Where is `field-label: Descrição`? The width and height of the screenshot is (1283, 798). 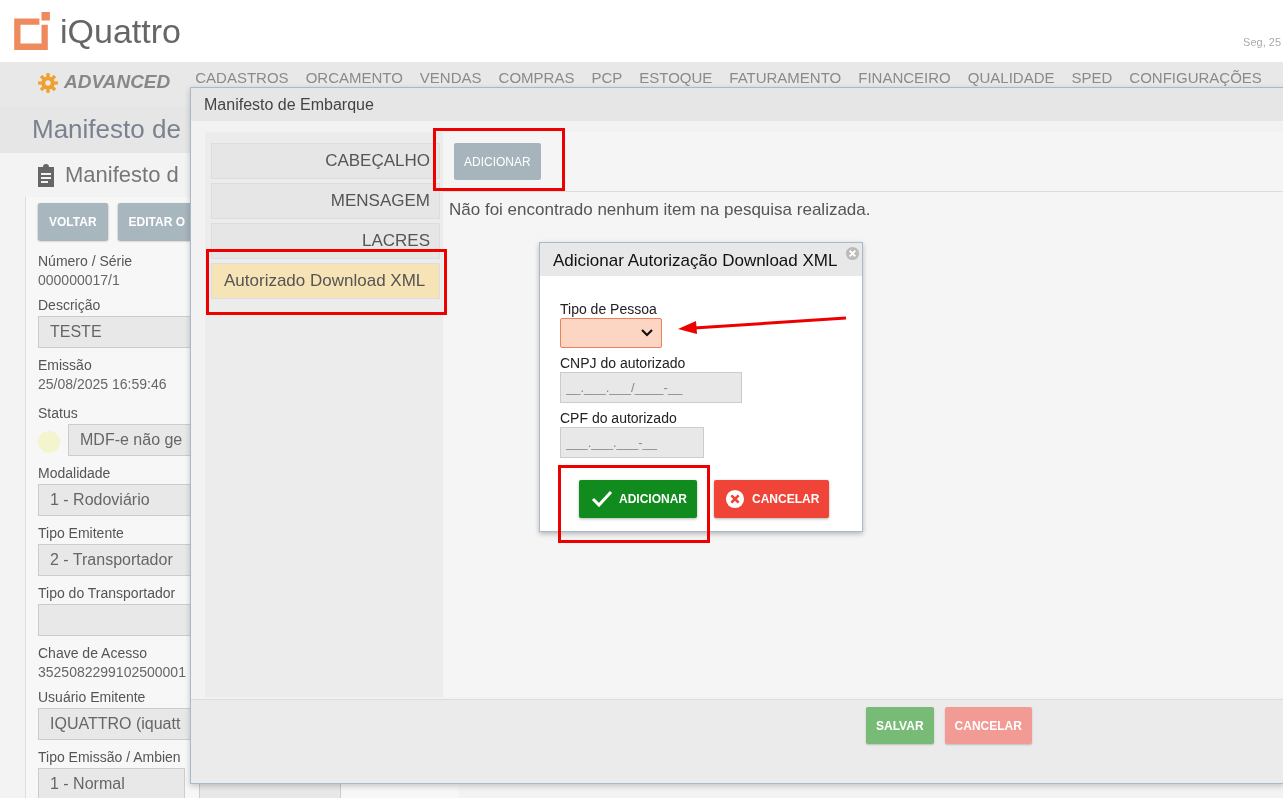
field-label: Descrição is located at coordinates (69, 305).